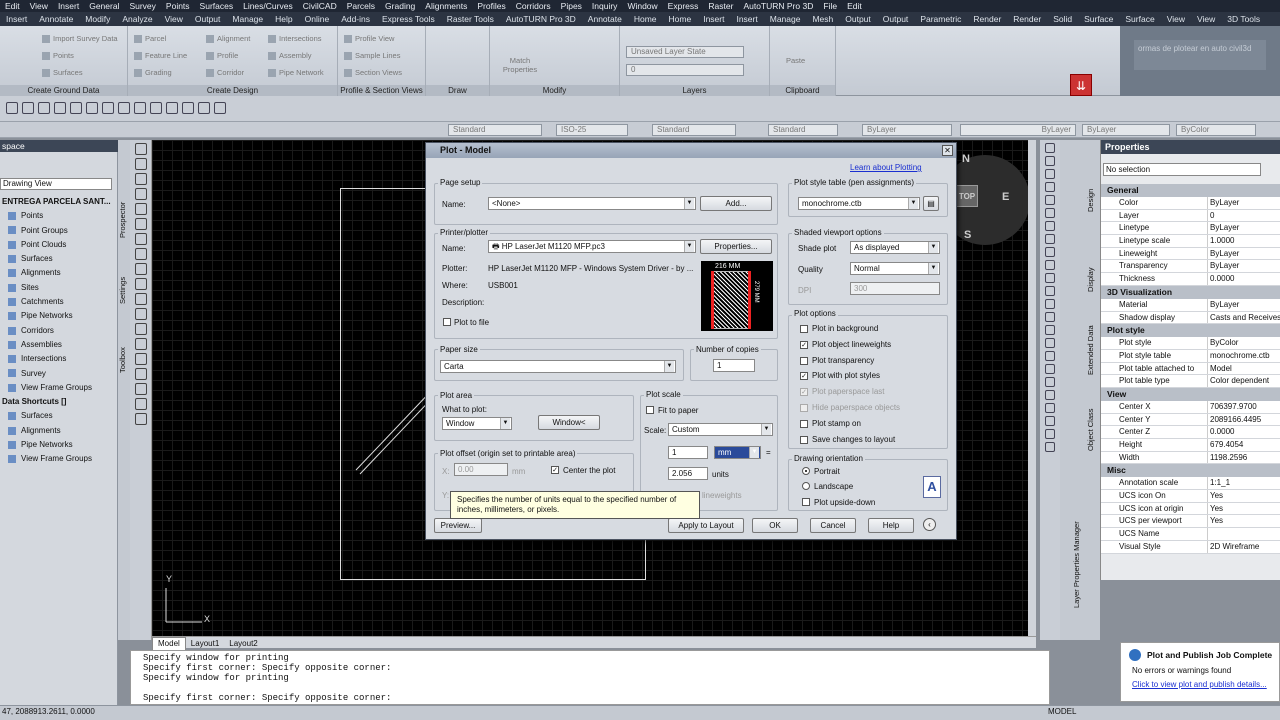  Describe the element at coordinates (59, 345) in the screenshot. I see `tree-node: Assemblies` at that location.